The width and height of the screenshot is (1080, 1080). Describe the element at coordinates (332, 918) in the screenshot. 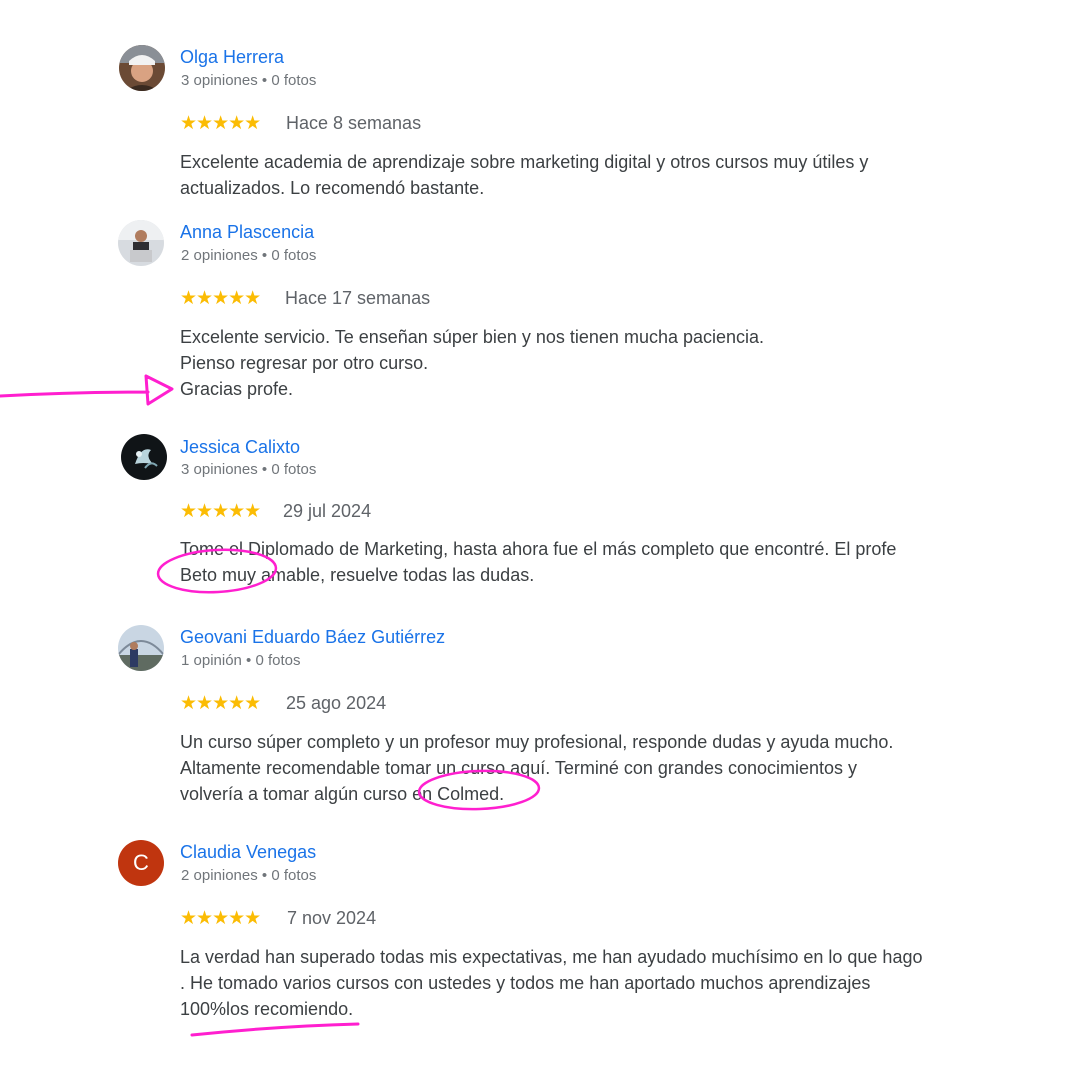

I see `review-date: 7 nov 2024` at that location.